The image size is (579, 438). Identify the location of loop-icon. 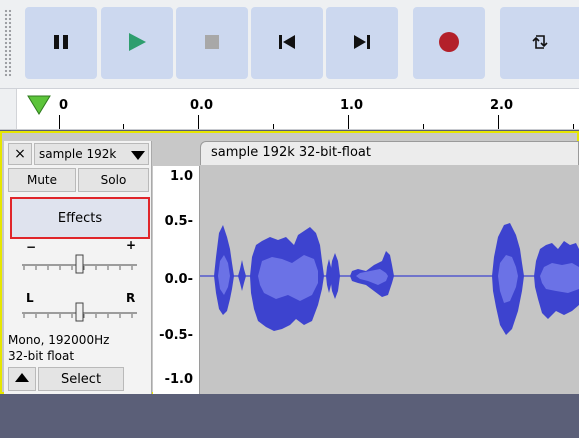
(540, 43).